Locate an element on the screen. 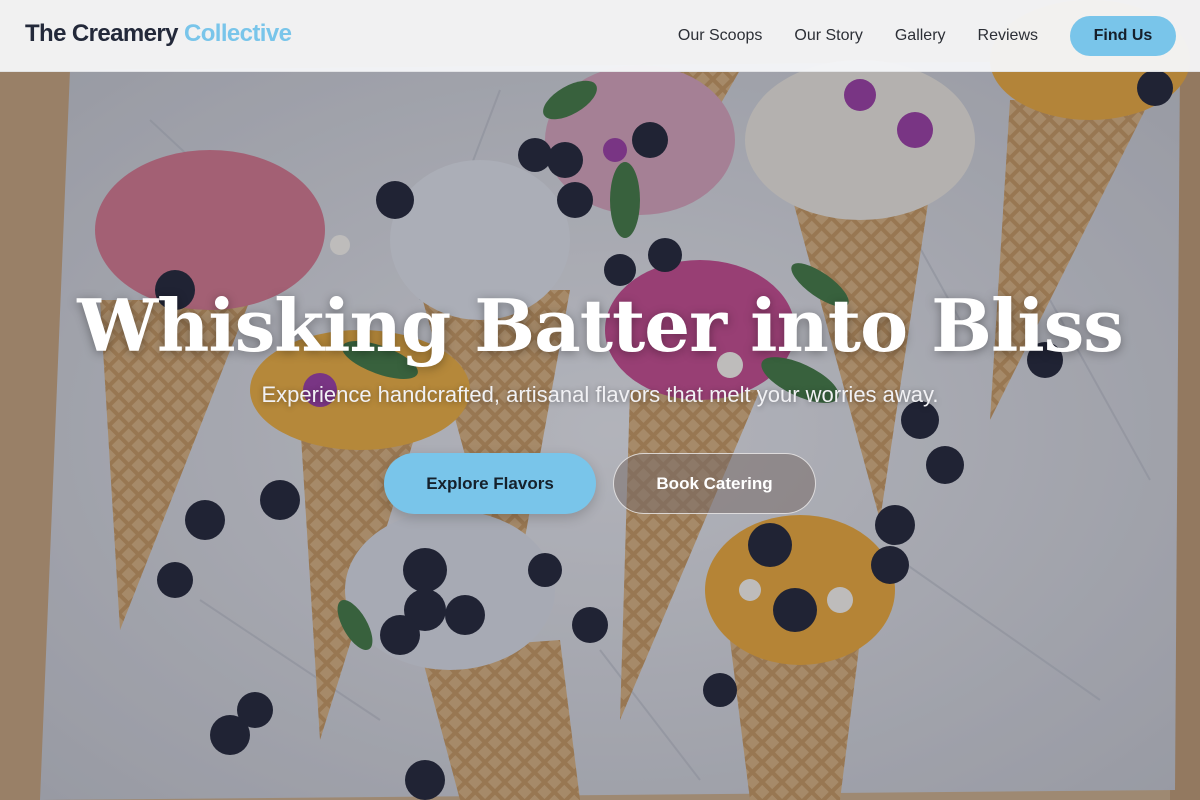 The height and width of the screenshot is (800, 1200). book-catering-button: Book Catering is located at coordinates (714, 483).